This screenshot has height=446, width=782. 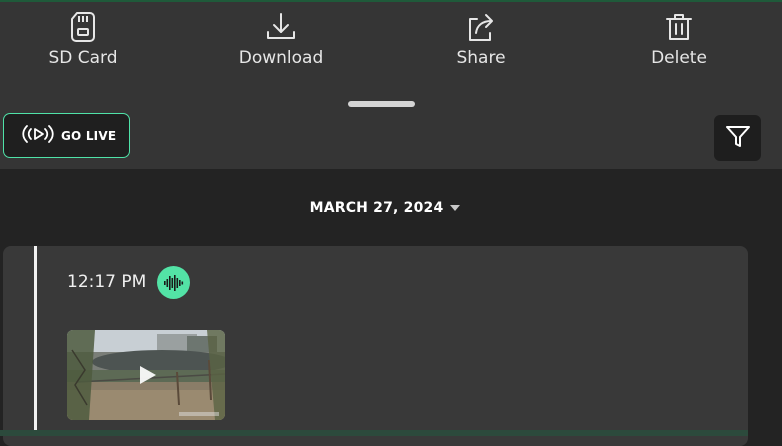 I want to click on delete-button: Delete, so click(x=679, y=43).